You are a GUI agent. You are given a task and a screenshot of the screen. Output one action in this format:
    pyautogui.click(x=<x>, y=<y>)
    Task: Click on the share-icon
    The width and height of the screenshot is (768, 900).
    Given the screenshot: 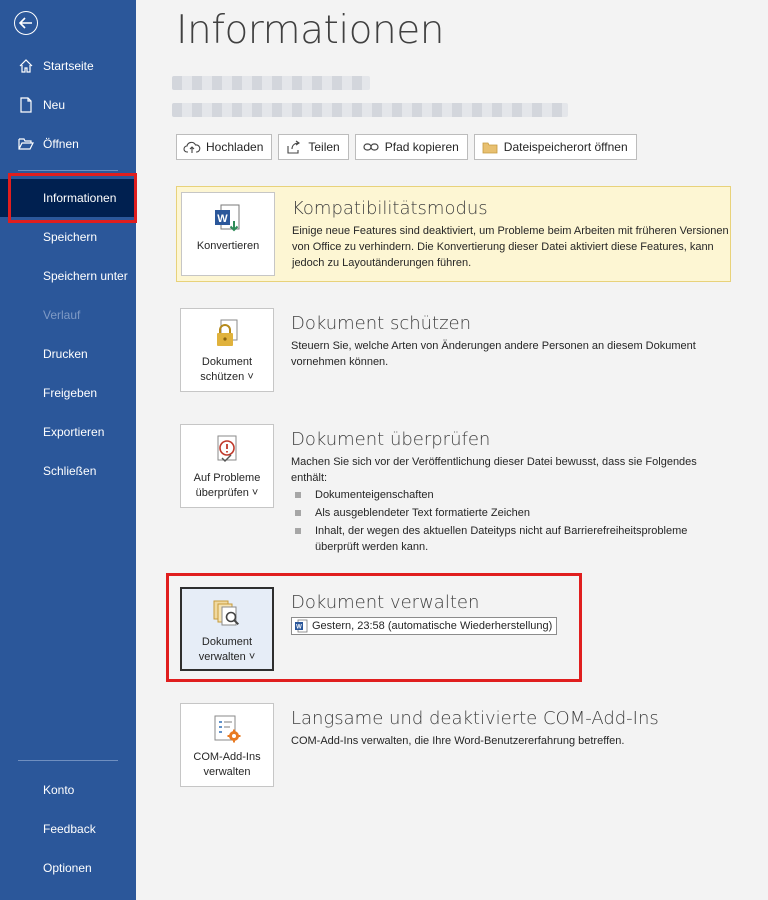 What is the action you would take?
    pyautogui.click(x=294, y=147)
    